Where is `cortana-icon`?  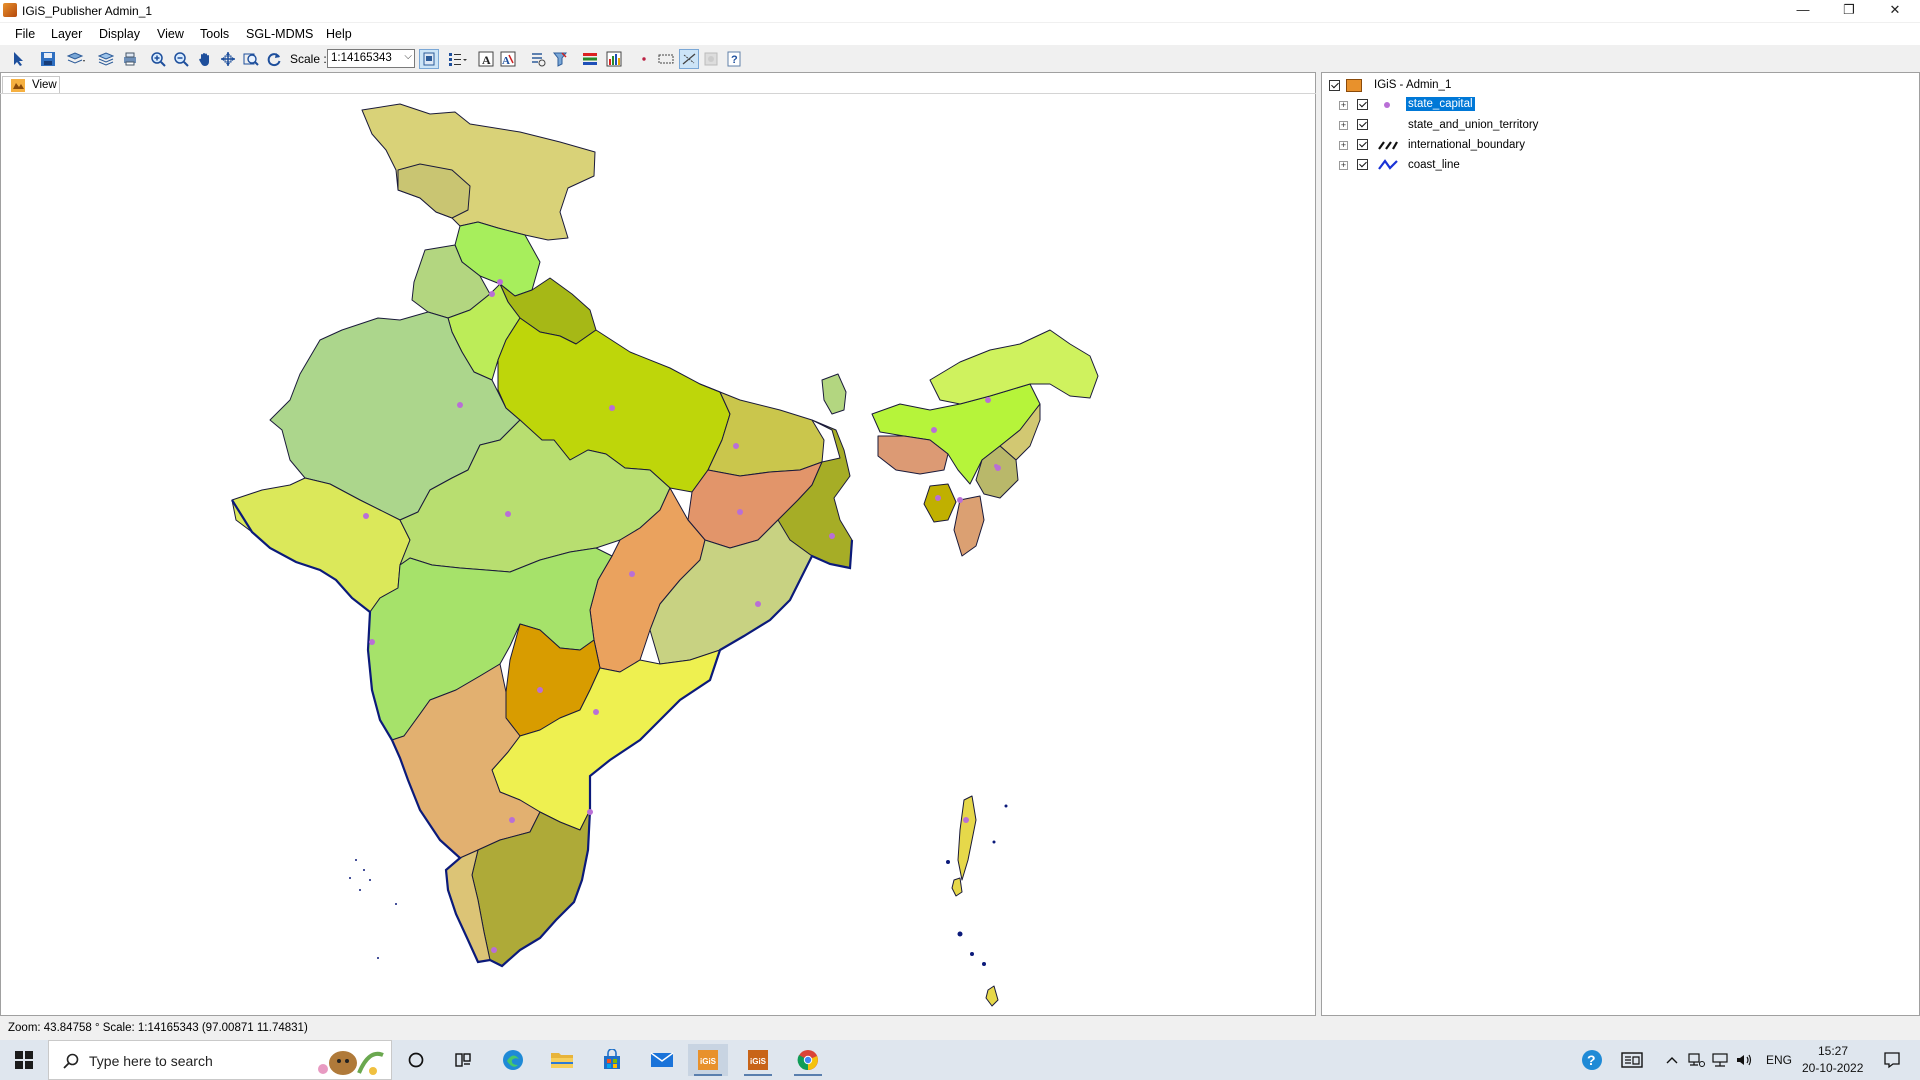
cortana-icon is located at coordinates (416, 1060).